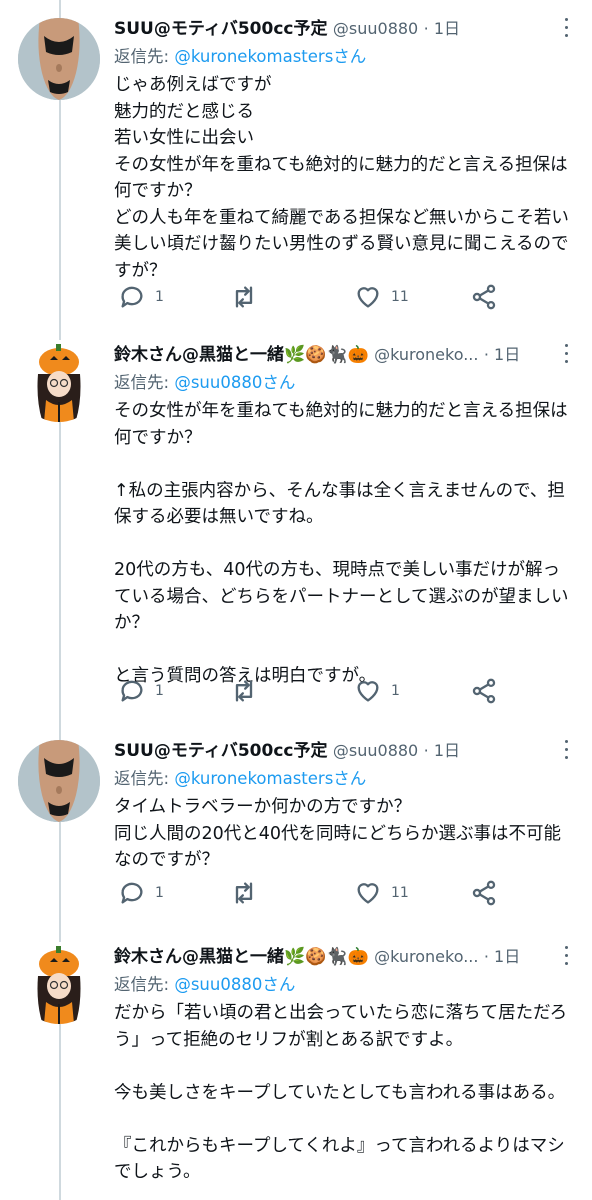 This screenshot has width=592, height=1200. Describe the element at coordinates (395, 691) in the screenshot. I see `like-count: 1` at that location.